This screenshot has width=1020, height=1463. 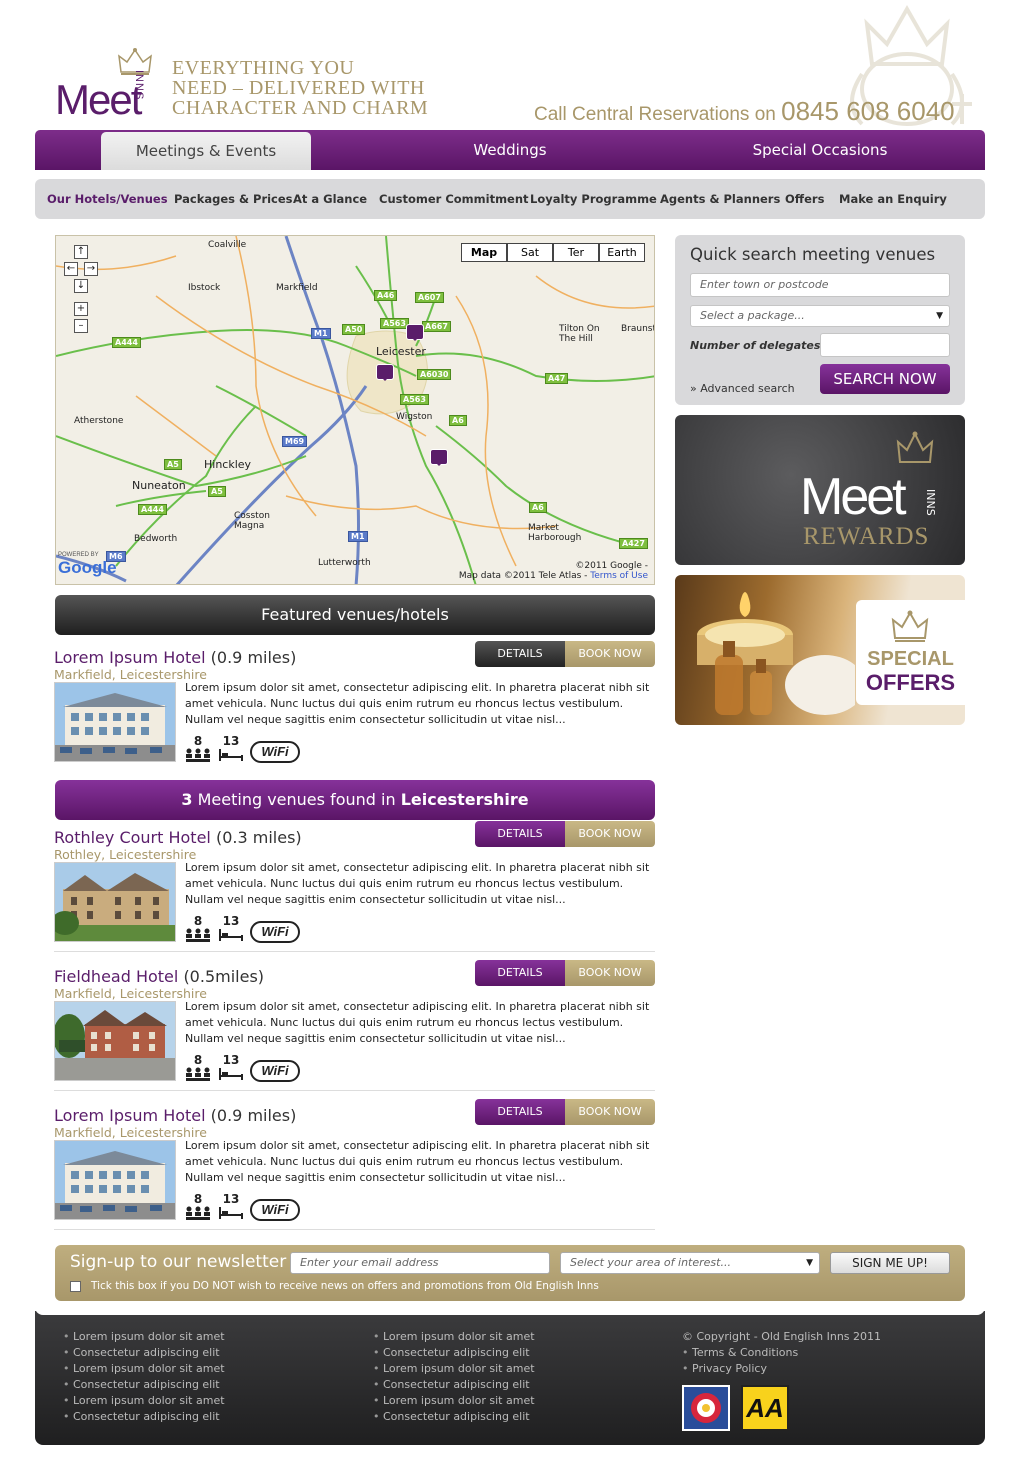 I want to click on venue-actions: DETAILS BOOK NOW, so click(x=565, y=973).